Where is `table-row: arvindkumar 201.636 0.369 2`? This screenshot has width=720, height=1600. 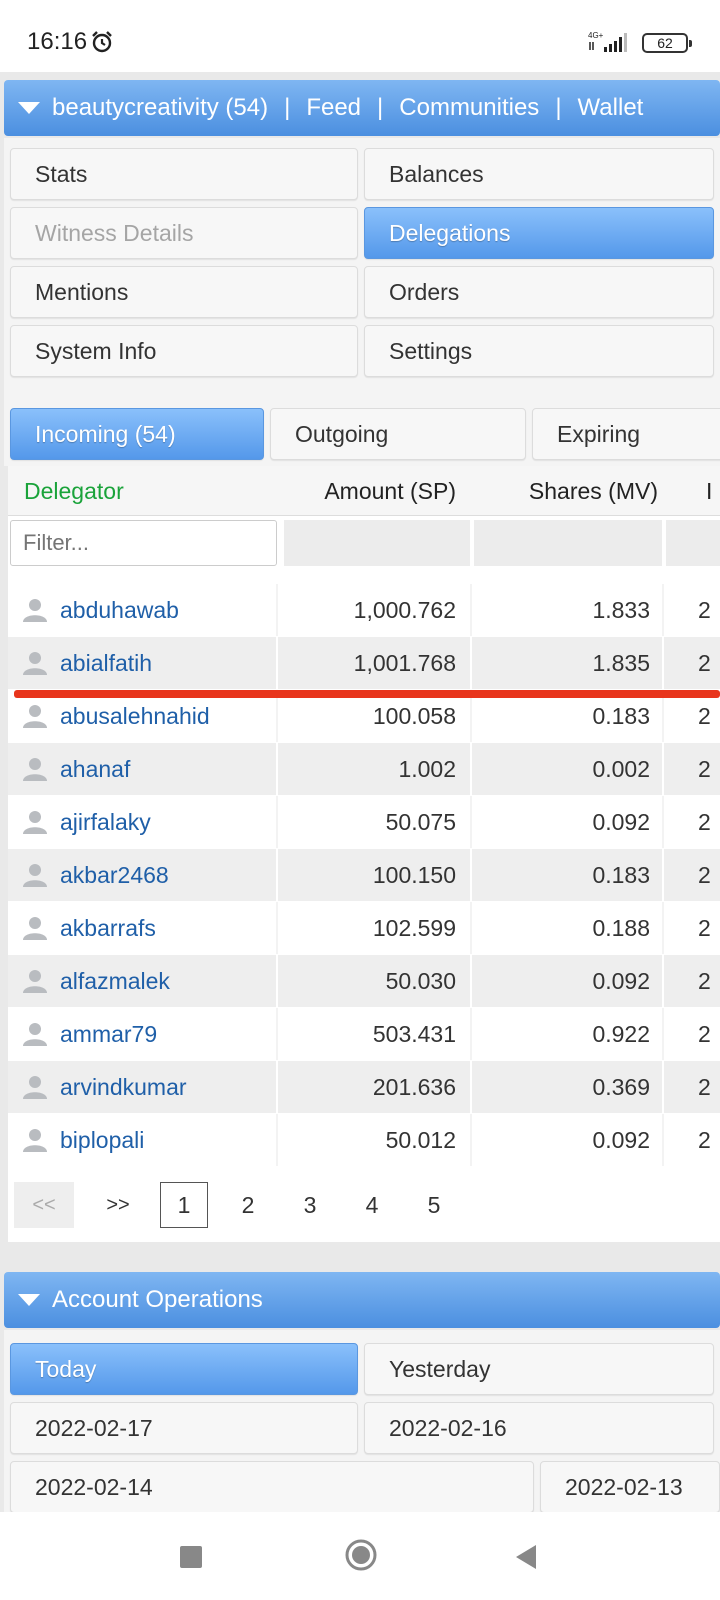
table-row: arvindkumar 201.636 0.369 2 is located at coordinates (364, 1087).